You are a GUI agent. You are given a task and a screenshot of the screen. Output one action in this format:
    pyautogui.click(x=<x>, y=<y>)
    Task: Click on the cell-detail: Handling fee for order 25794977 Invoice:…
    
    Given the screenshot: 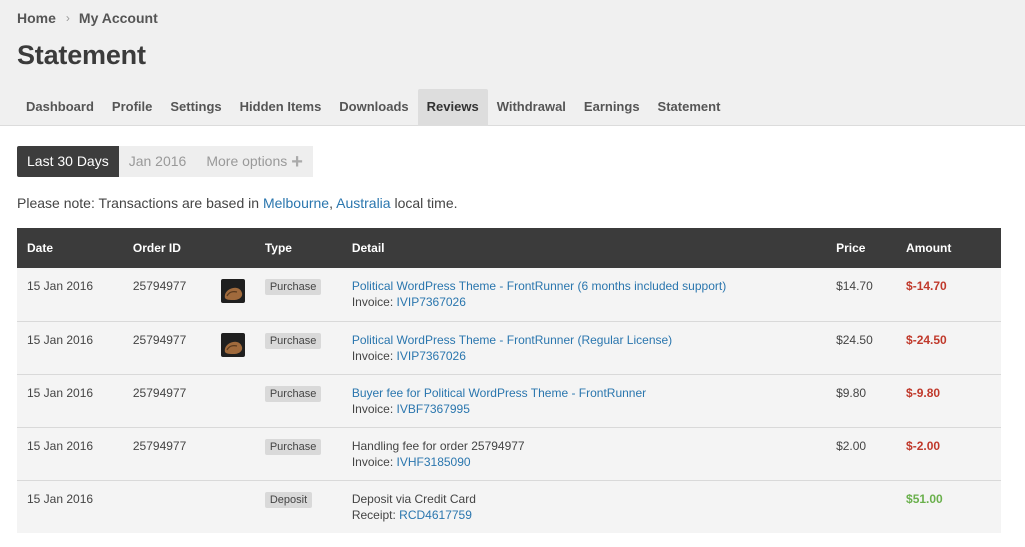 What is the action you would take?
    pyautogui.click(x=584, y=453)
    